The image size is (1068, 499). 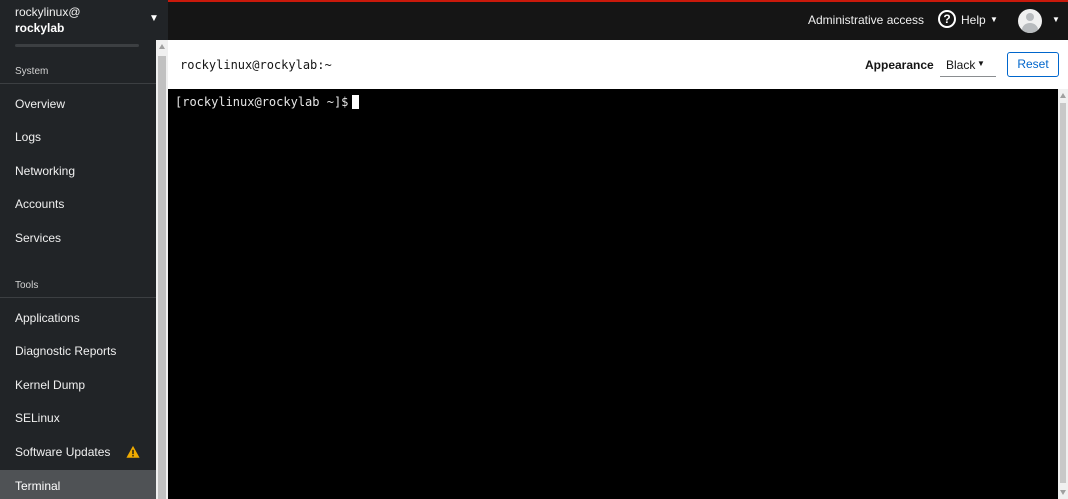 I want to click on appearance-label: Appearance, so click(x=899, y=65).